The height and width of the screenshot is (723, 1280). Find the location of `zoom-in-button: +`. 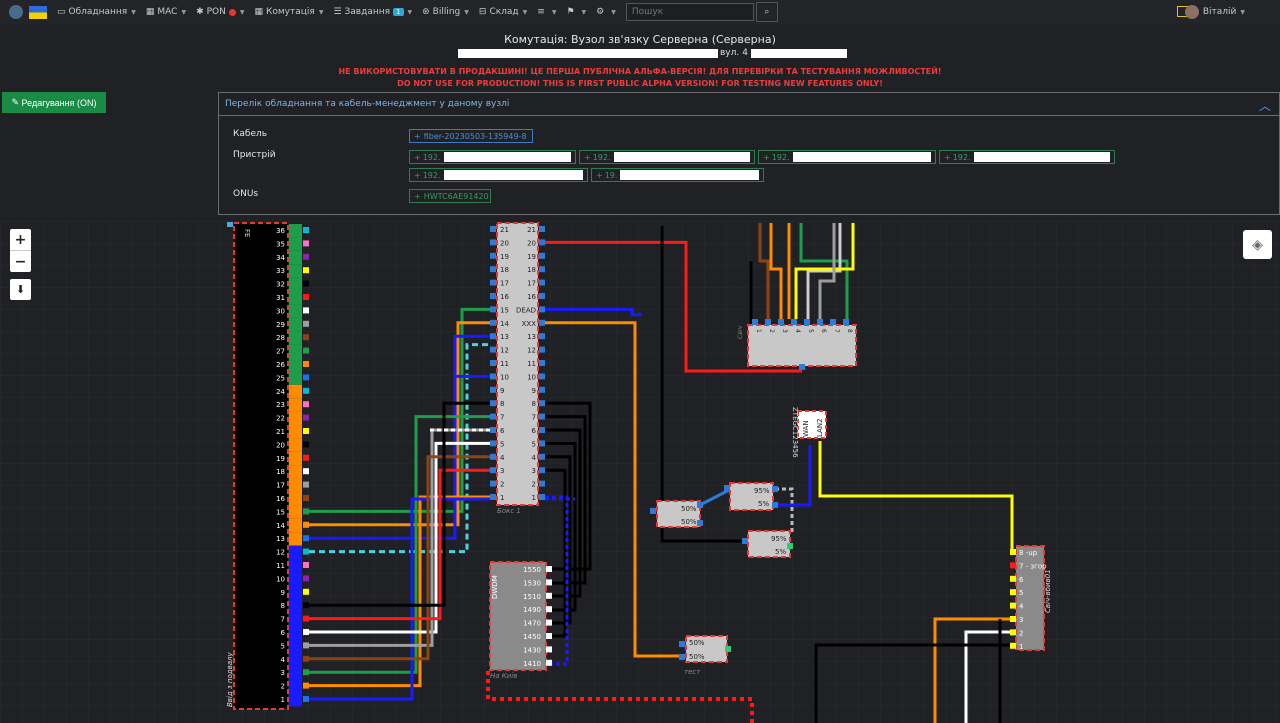

zoom-in-button: + is located at coordinates (20, 240).